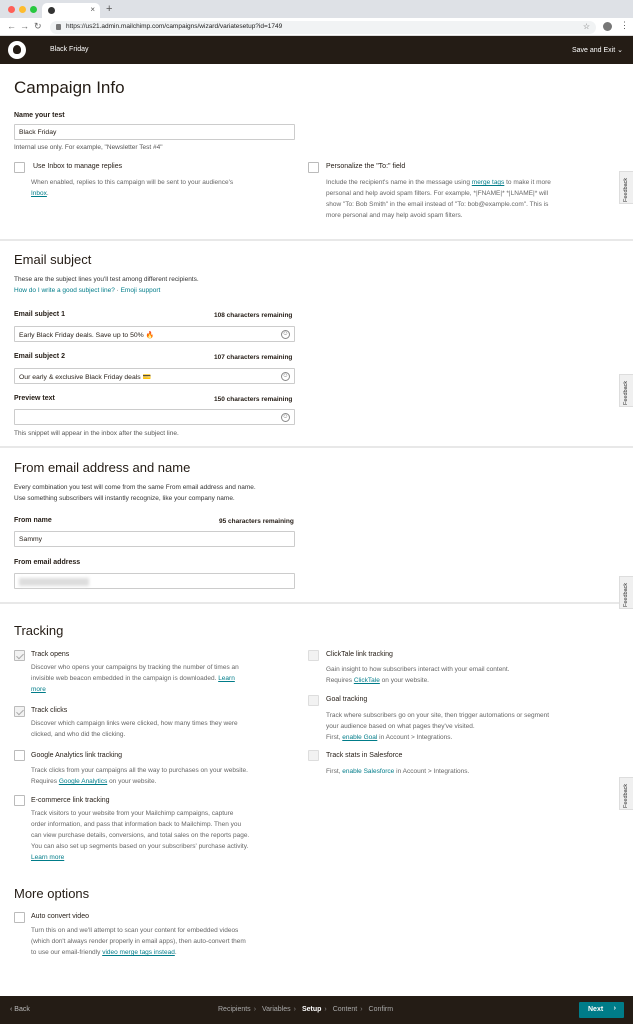  What do you see at coordinates (234, 1009) in the screenshot?
I see `step-recipients: Recipients` at bounding box center [234, 1009].